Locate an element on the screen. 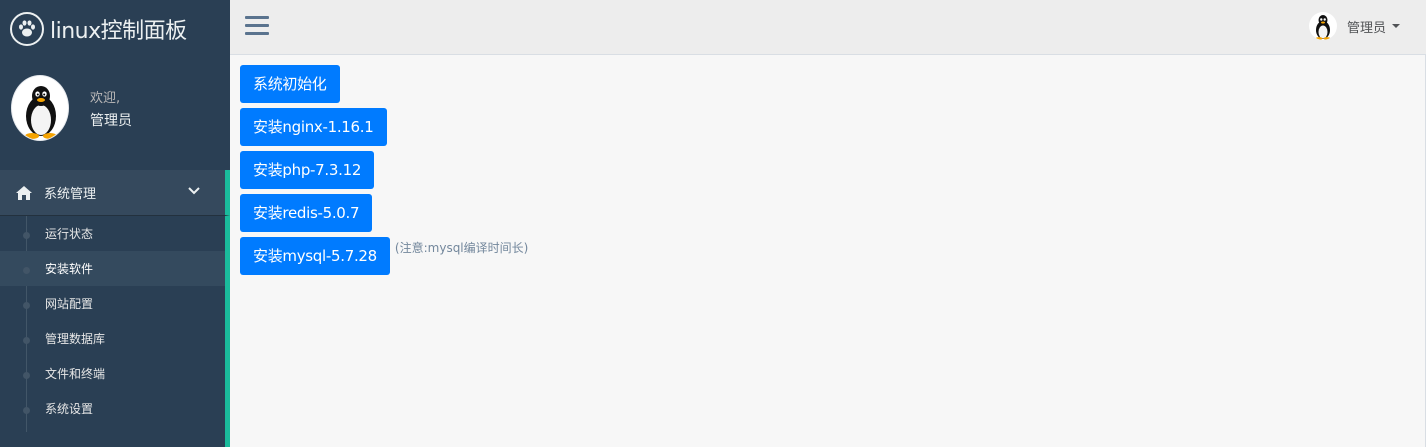 The height and width of the screenshot is (447, 1426). sidebar-item-label: 管理数据库 is located at coordinates (75, 339).